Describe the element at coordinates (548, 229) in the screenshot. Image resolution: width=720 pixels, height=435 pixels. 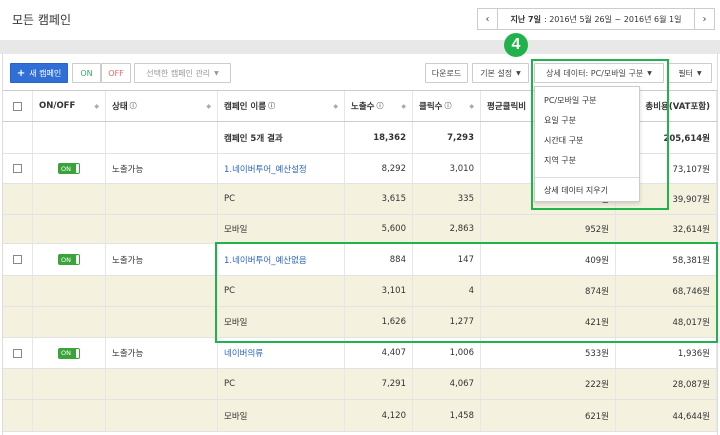
I see `avg-cpc-value: 952원` at that location.